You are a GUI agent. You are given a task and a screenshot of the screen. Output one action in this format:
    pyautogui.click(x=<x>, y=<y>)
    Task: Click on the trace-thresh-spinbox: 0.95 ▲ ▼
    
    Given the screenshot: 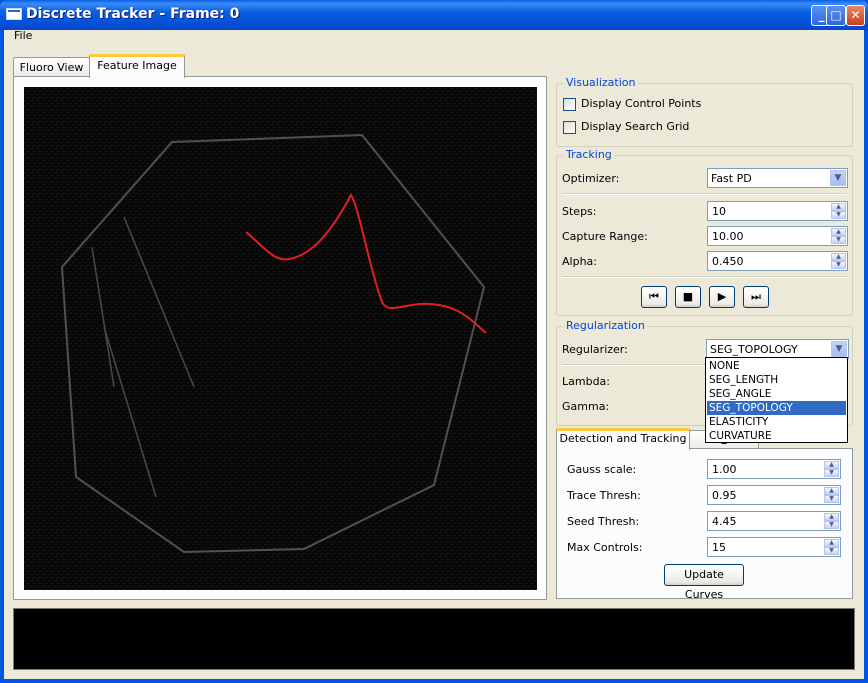 What is the action you would take?
    pyautogui.click(x=774, y=495)
    